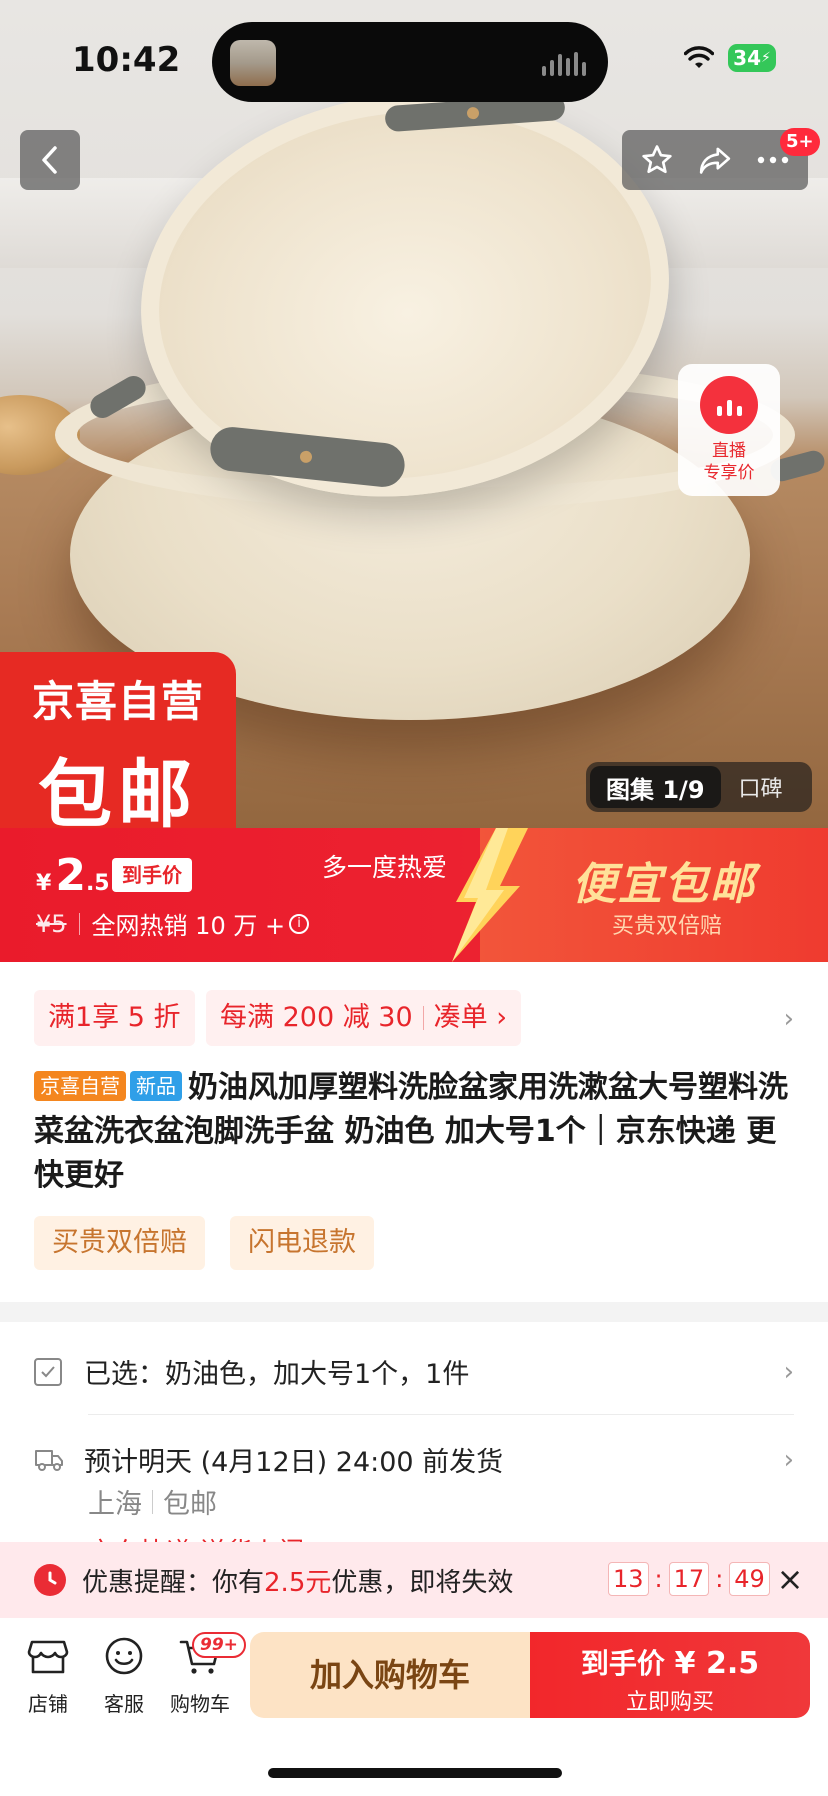 This screenshot has height=1796, width=828. What do you see at coordinates (188, 926) in the screenshot?
I see `sales-count: 全网热销 10 万 +` at bounding box center [188, 926].